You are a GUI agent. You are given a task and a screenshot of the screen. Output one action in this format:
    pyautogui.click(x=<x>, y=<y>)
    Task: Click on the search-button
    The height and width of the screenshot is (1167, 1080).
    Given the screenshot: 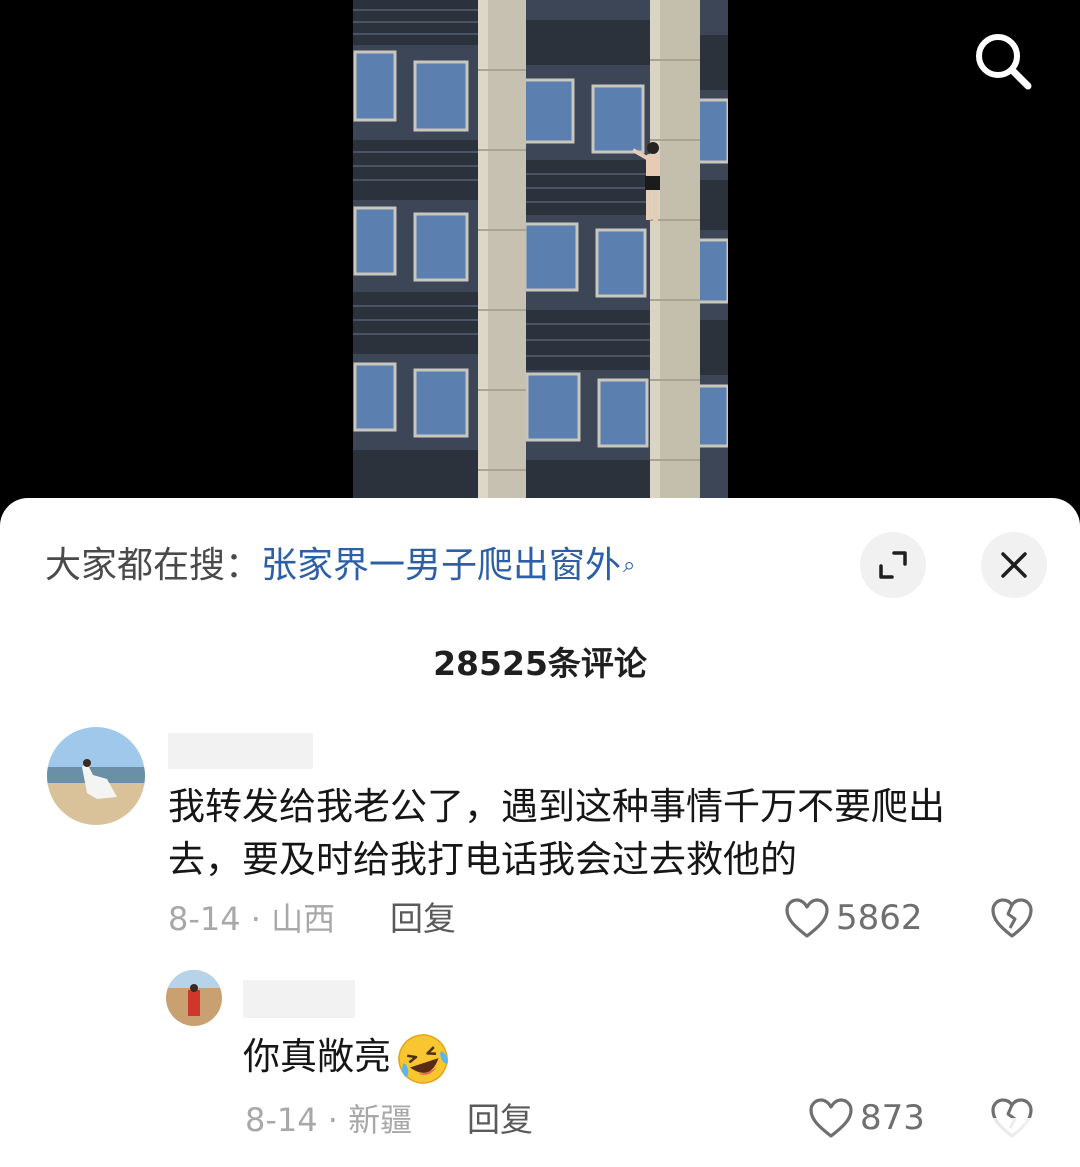 What is the action you would take?
    pyautogui.click(x=1003, y=61)
    